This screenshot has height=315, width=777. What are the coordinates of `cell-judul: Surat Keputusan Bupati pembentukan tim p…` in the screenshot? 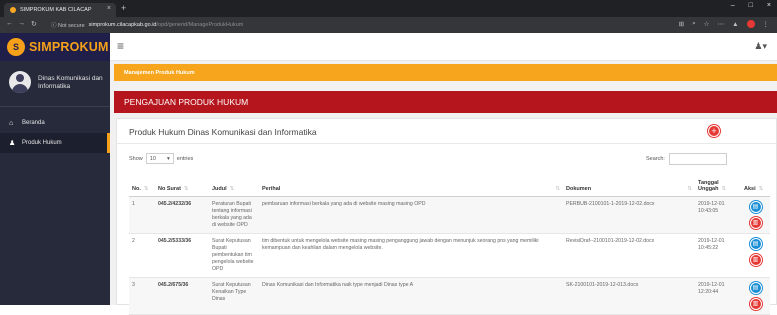 It's located at (234, 255).